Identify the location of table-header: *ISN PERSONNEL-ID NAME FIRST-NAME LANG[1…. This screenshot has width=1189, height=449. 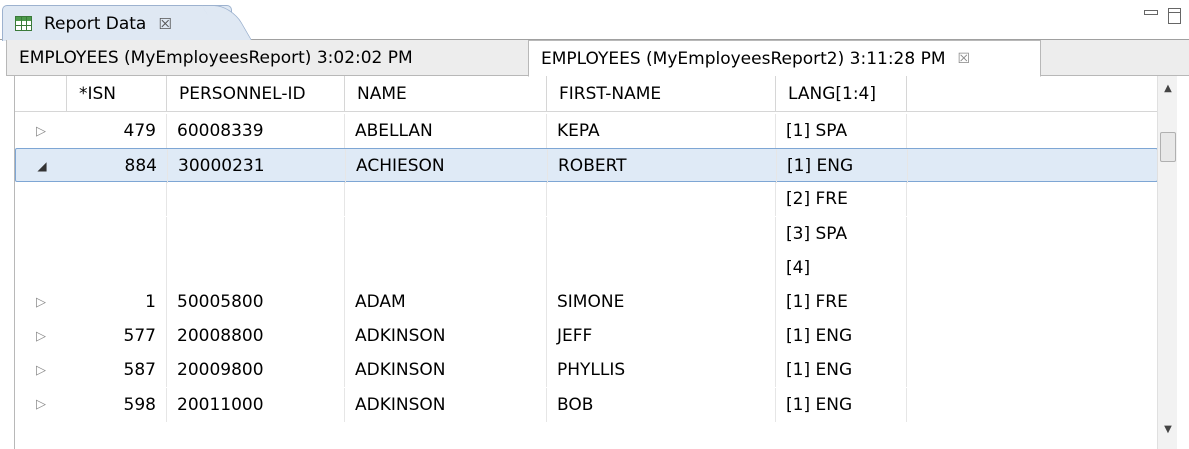
(586, 94).